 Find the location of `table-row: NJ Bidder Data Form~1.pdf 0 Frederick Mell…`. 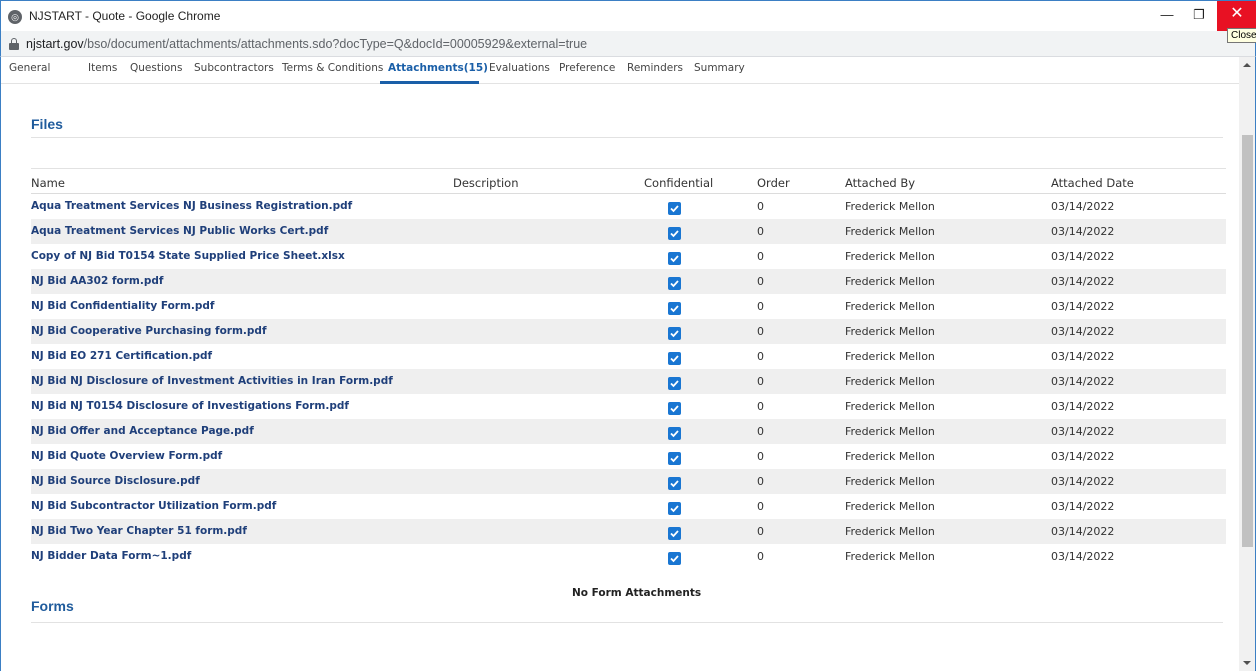

table-row: NJ Bidder Data Form~1.pdf 0 Frederick Mell… is located at coordinates (628, 556).